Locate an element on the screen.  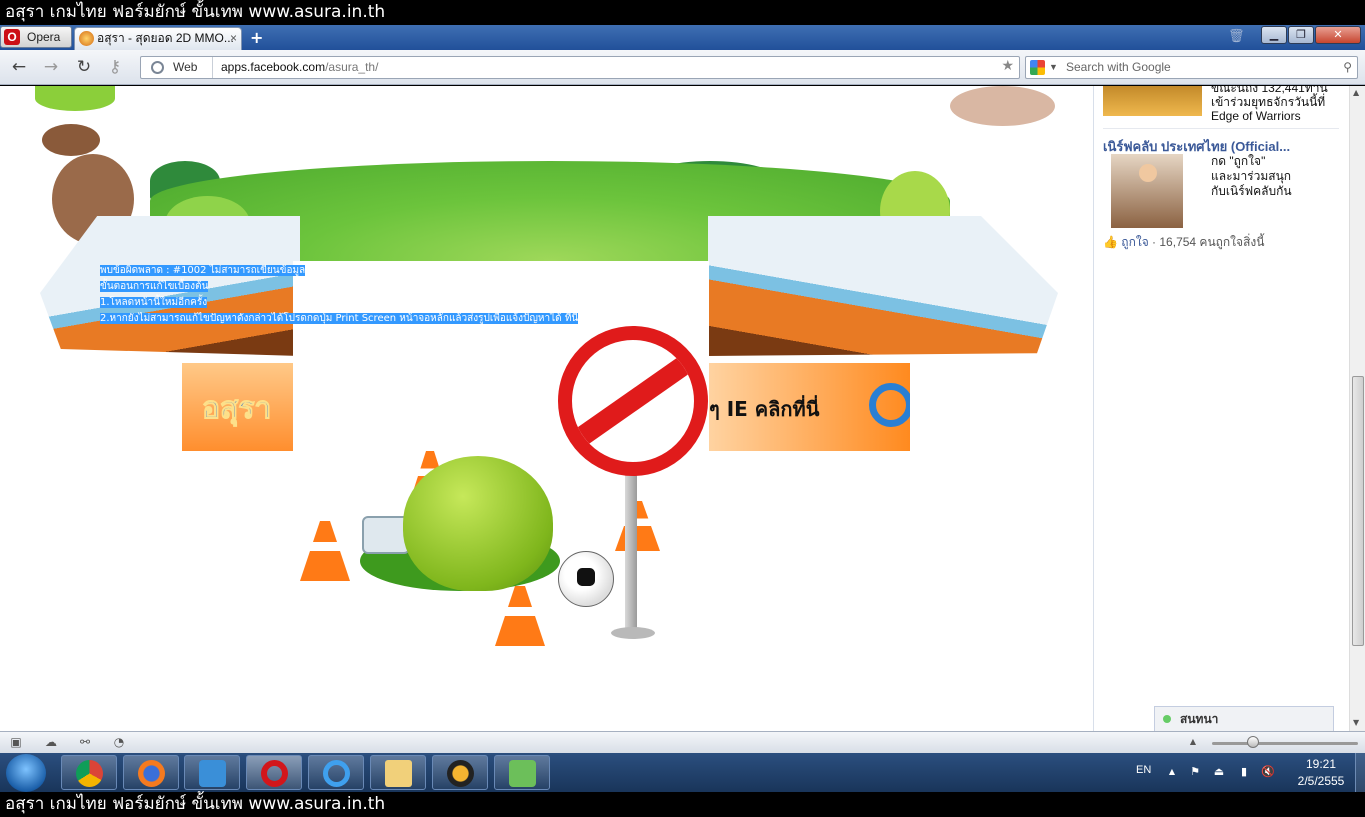
sign-base is located at coordinates (633, 633).